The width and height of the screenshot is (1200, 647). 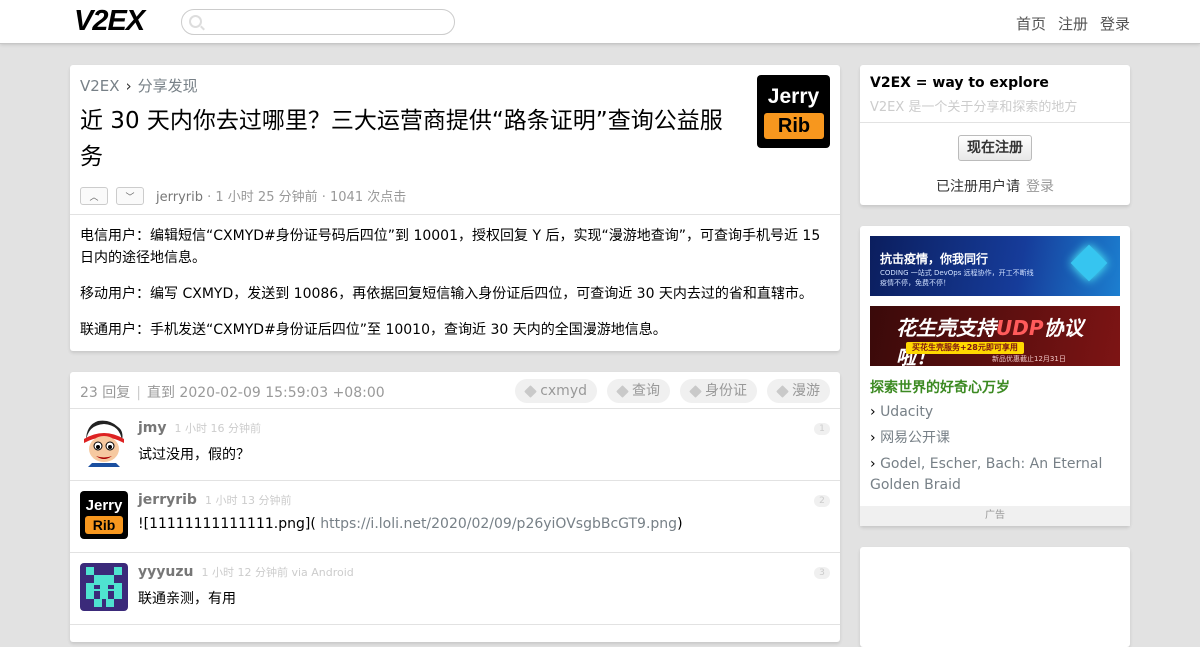 I want to click on explore-title: 探索世界的好奇心万岁, so click(x=940, y=387).